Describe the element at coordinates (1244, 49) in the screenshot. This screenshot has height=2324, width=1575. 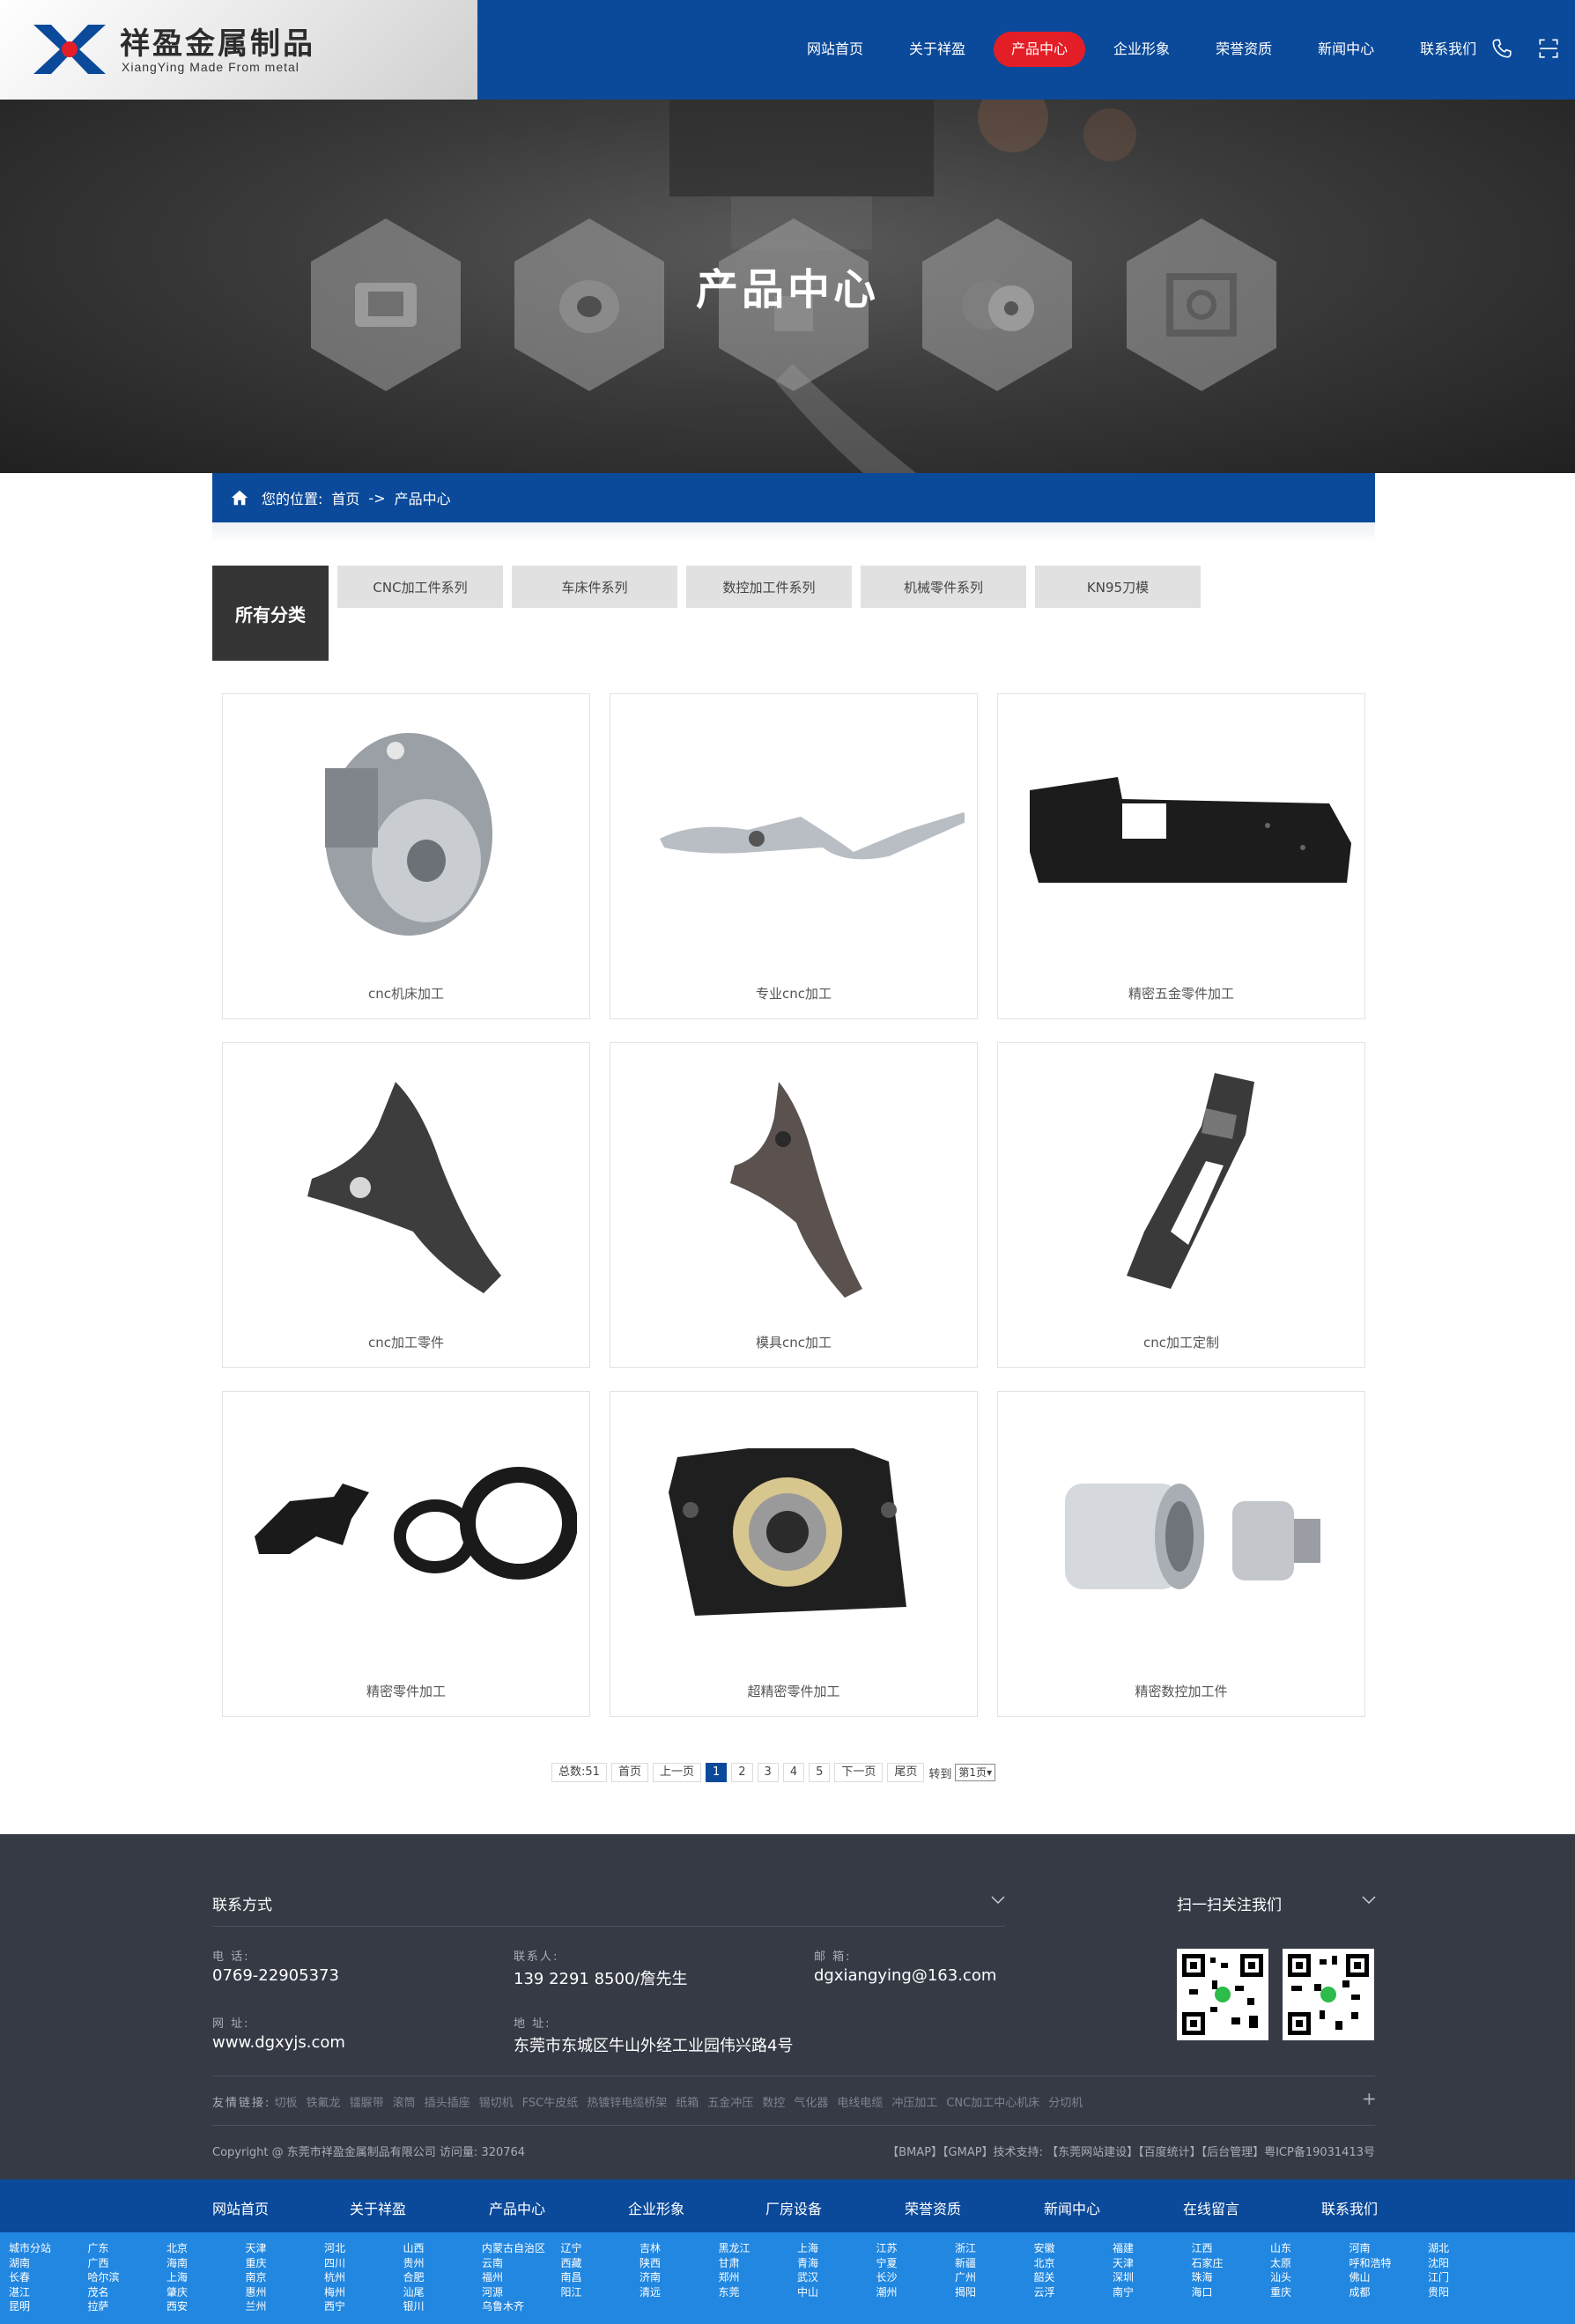
I see `nav-item-5: 荣誉资质` at that location.